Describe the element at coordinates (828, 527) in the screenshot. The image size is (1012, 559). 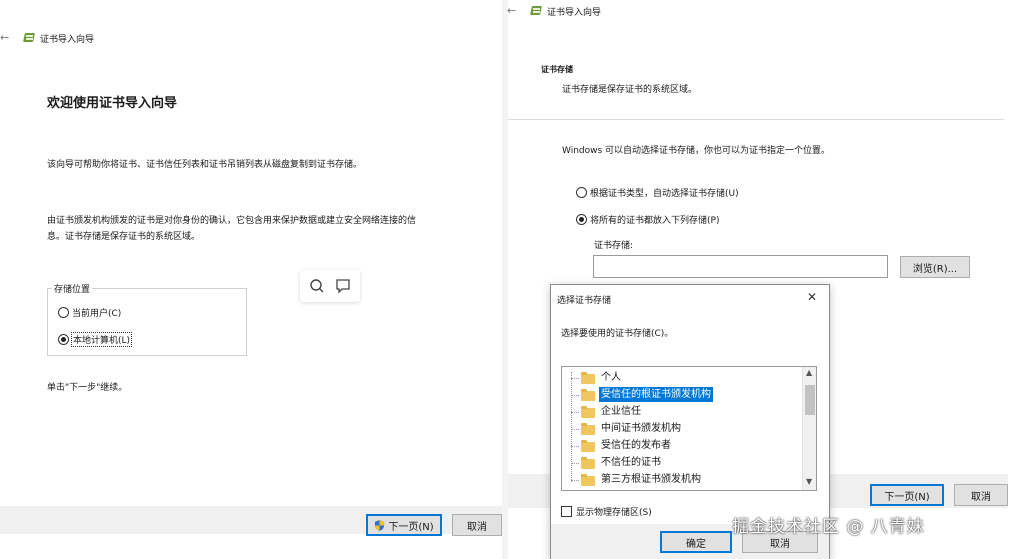
I see `watermark: 掘金技术社区 @ 八青妹` at that location.